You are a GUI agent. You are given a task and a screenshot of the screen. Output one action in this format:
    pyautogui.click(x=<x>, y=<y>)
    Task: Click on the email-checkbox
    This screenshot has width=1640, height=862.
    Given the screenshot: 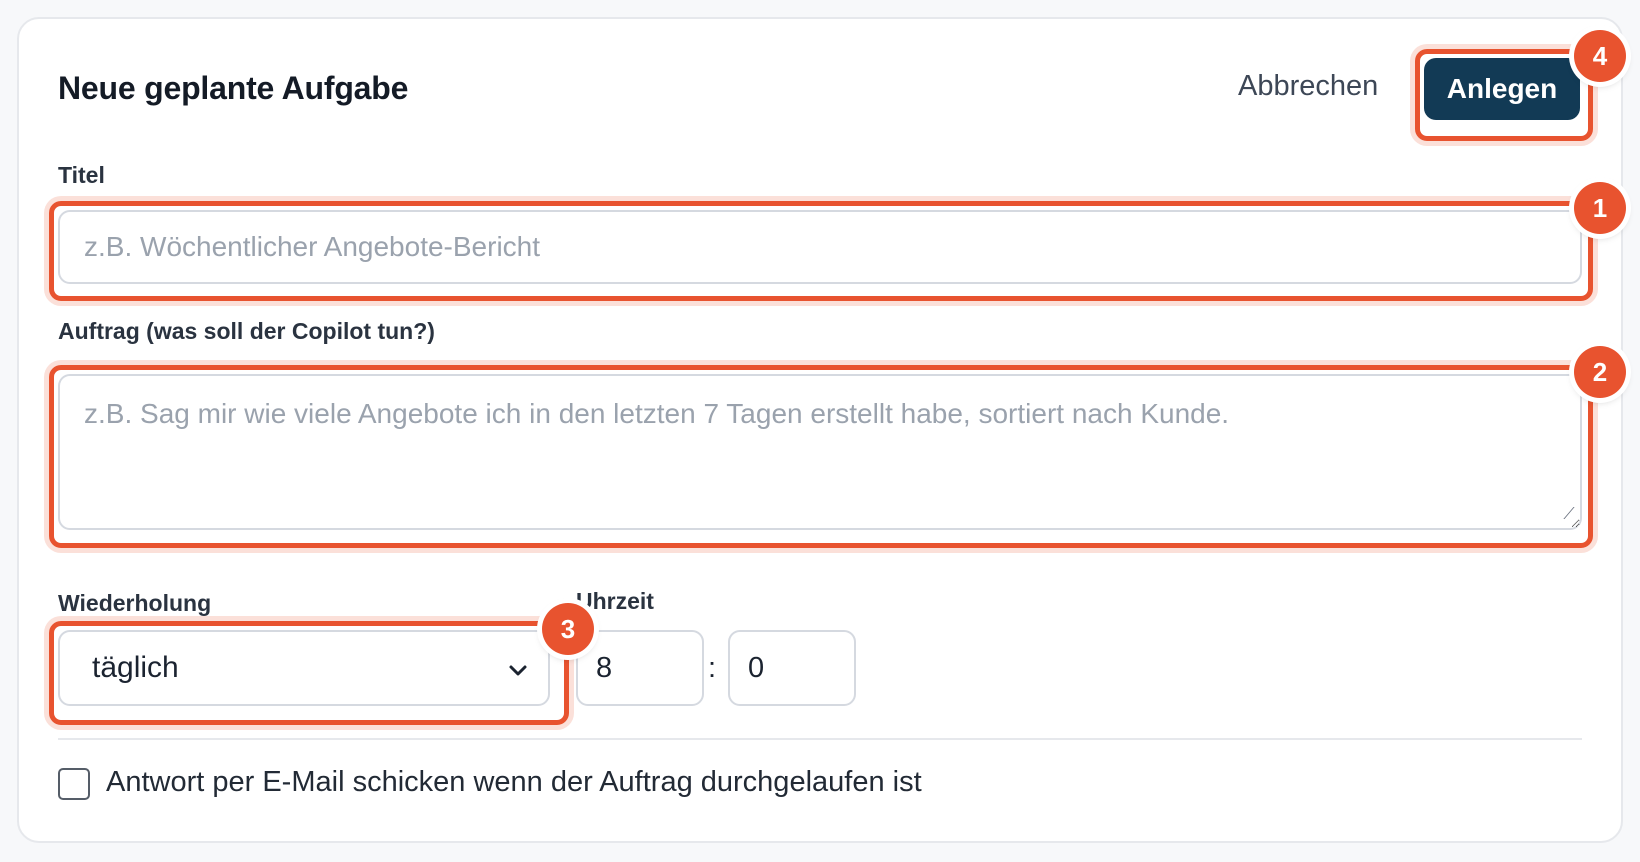 What is the action you would take?
    pyautogui.click(x=74, y=784)
    